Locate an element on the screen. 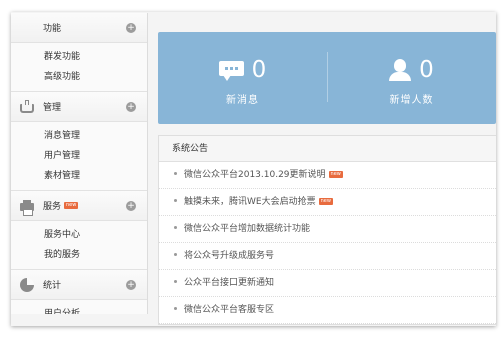 This screenshot has height=337, width=504. sidebar-item-user-analysis: 用户分析 is located at coordinates (79, 309).